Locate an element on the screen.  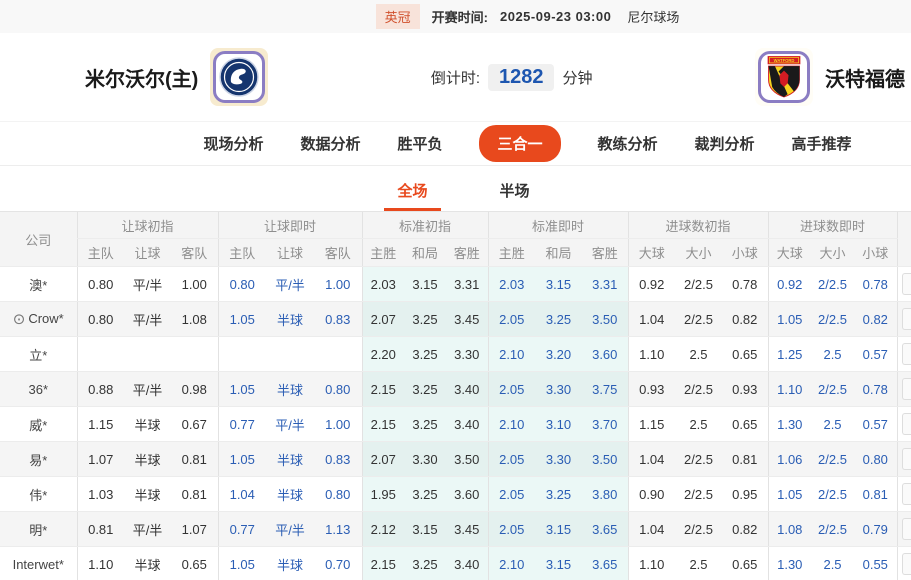
nav-tab: 数据分析 is located at coordinates (330, 143).